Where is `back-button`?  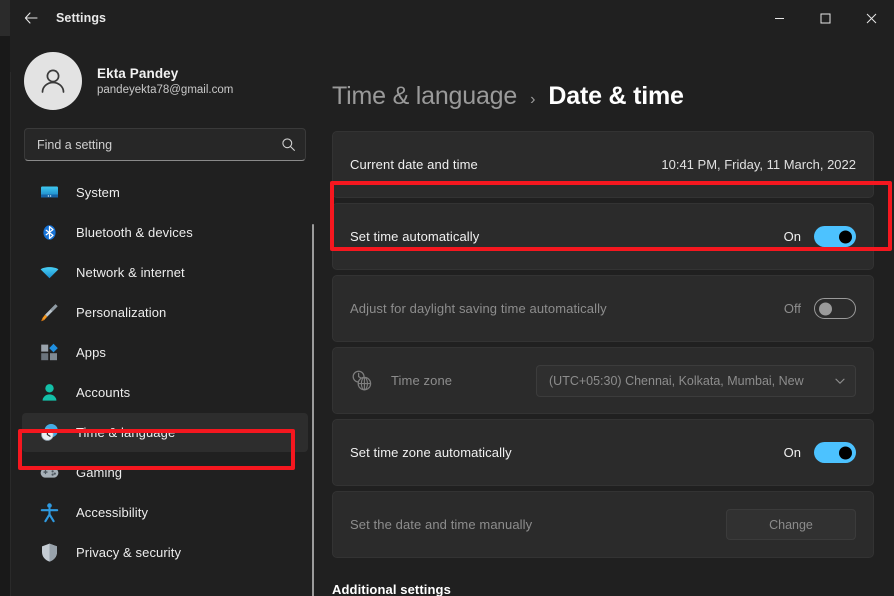 back-button is located at coordinates (31, 18).